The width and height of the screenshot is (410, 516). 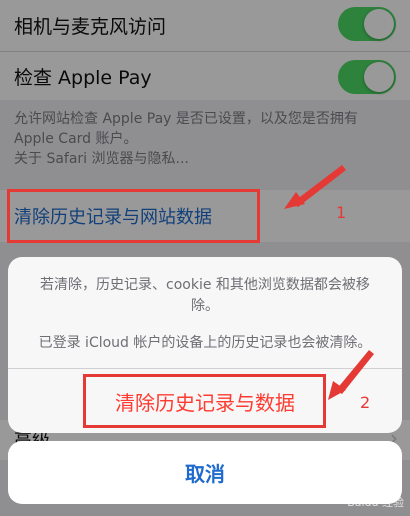 What do you see at coordinates (315, 187) in the screenshot?
I see `annotation-arrow-1-icon` at bounding box center [315, 187].